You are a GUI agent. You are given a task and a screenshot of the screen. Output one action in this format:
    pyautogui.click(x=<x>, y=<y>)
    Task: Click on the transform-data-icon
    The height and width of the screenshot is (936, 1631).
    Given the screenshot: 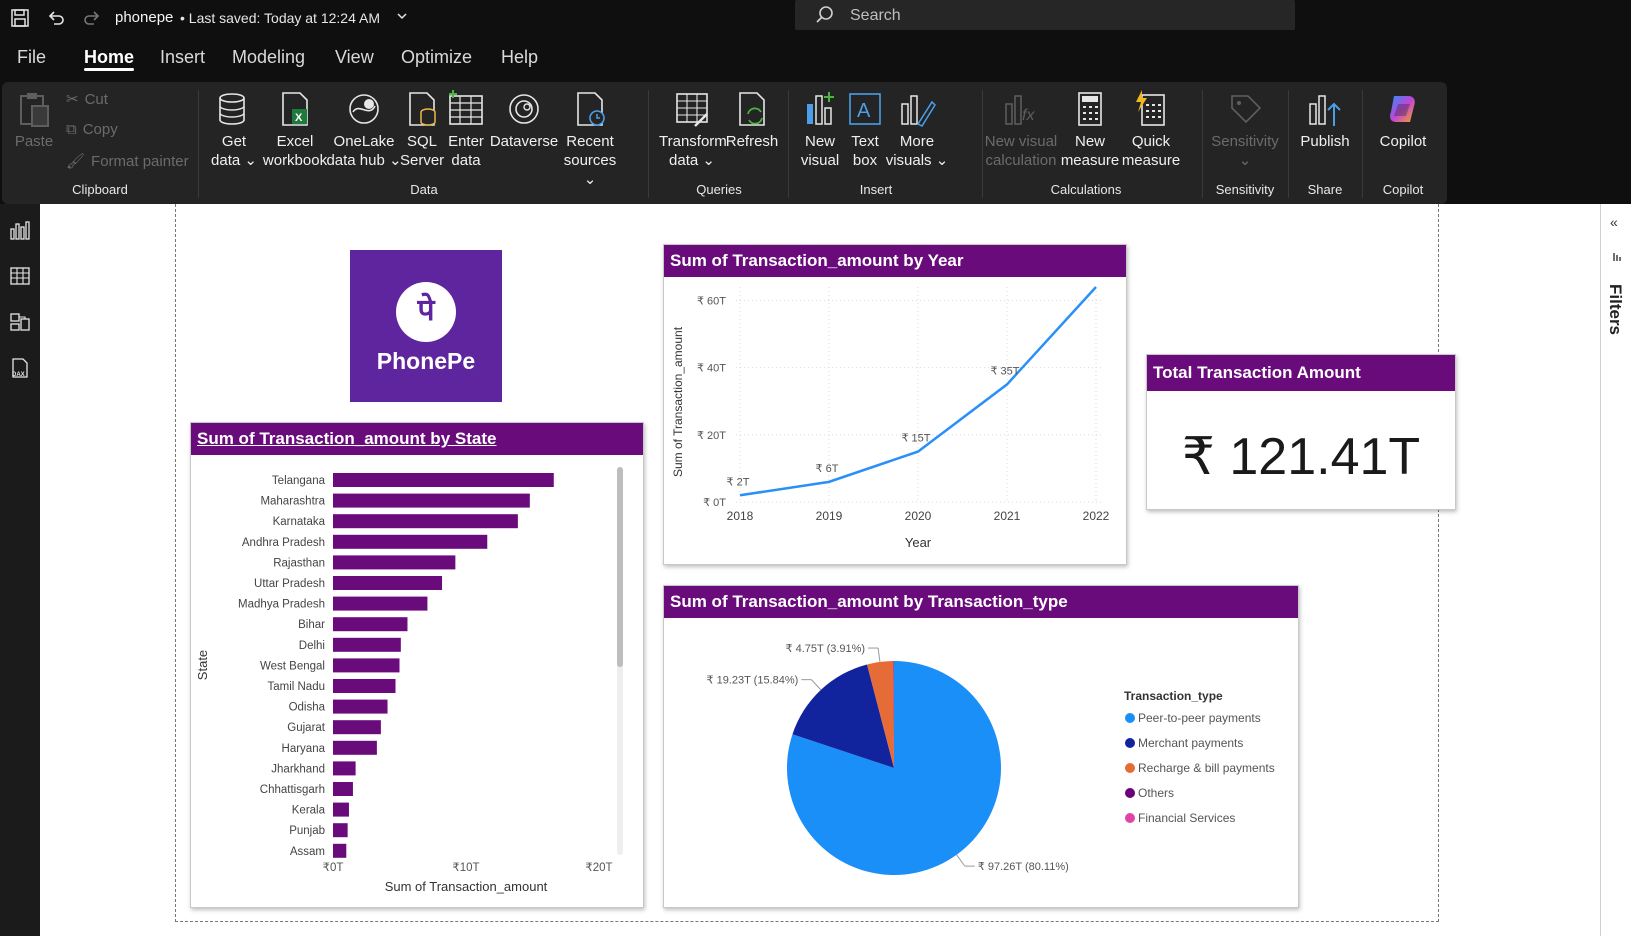 What is the action you would take?
    pyautogui.click(x=692, y=110)
    